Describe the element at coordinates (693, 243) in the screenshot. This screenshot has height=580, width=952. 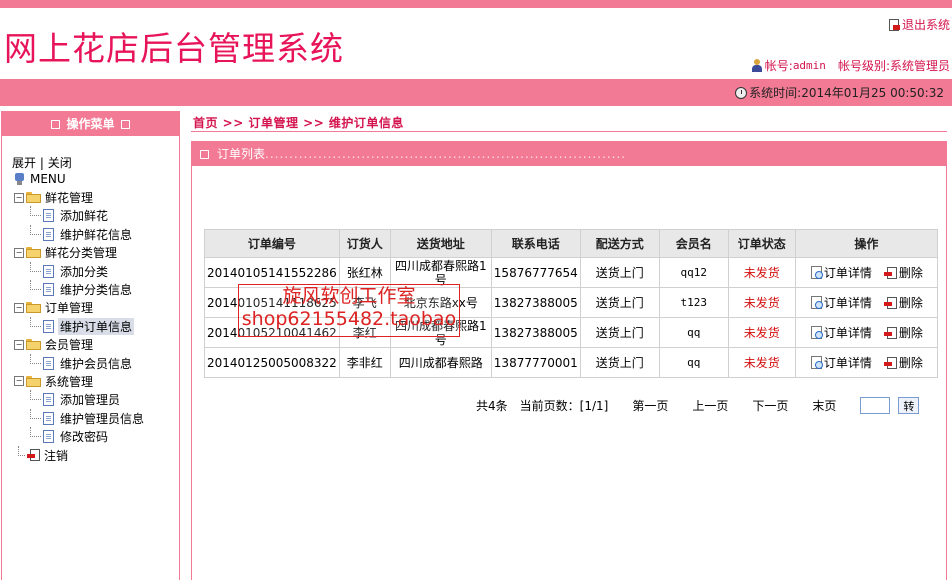
I see `col-member: 会员名` at that location.